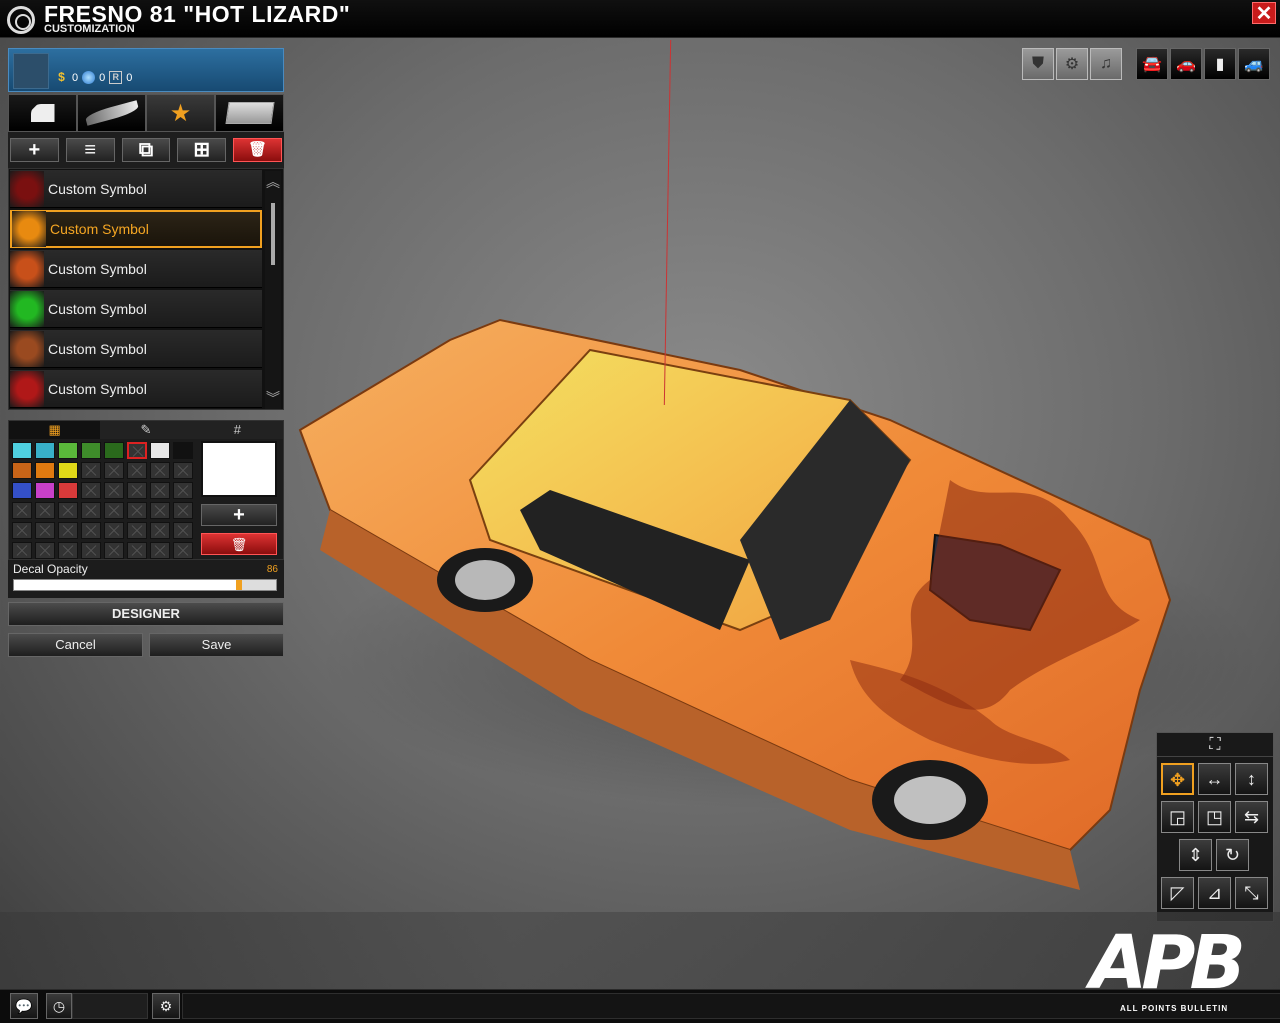 Image resolution: width=1280 pixels, height=1023 pixels. I want to click on fullscreen-icon: ⛶, so click(1215, 745).